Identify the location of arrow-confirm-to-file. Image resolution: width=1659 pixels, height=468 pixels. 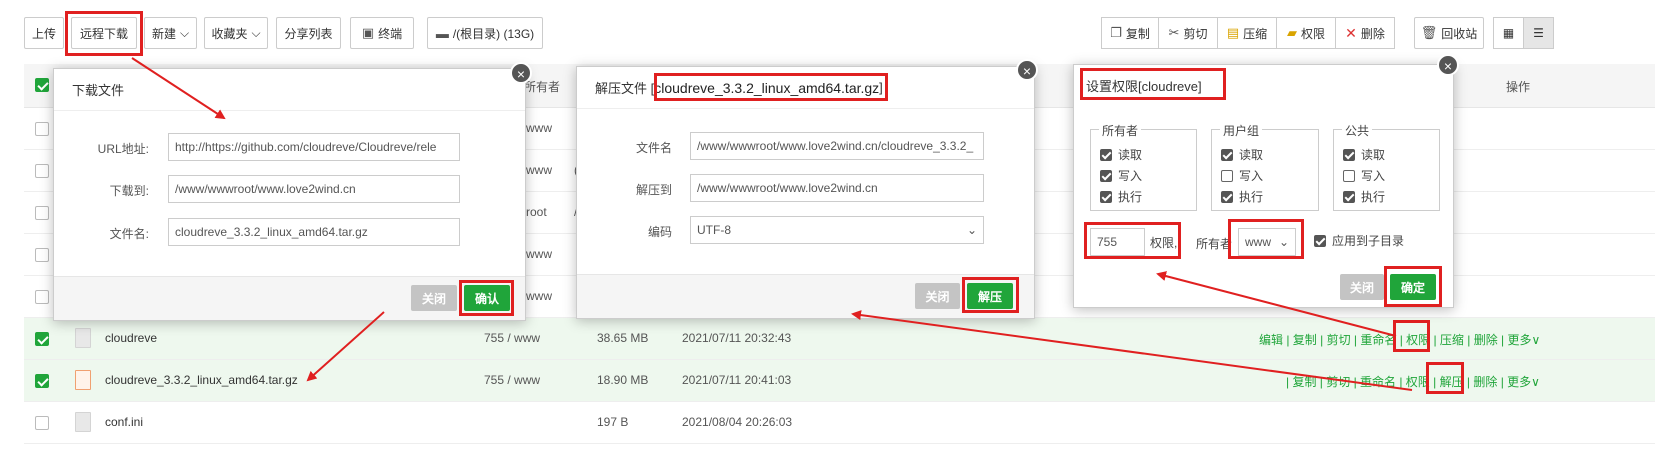
(345, 346).